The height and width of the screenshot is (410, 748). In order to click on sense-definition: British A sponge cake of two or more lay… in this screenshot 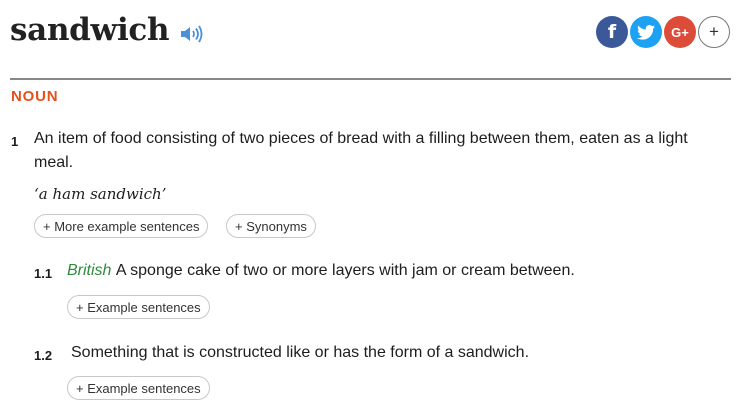, I will do `click(397, 271)`.